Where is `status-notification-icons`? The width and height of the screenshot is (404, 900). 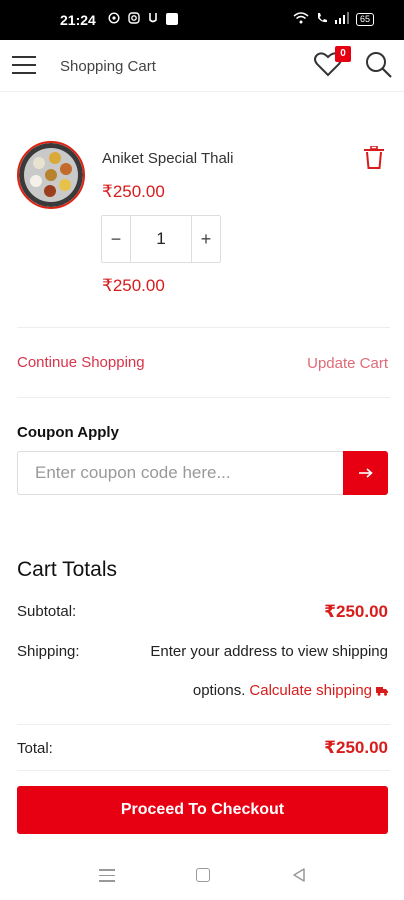
status-notification-icons is located at coordinates (143, 19).